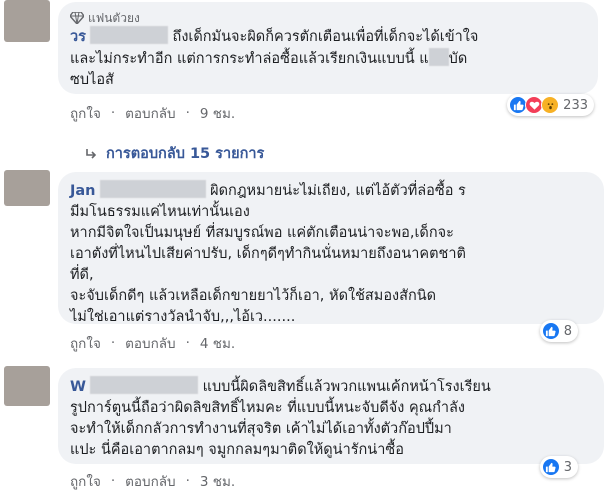  Describe the element at coordinates (438, 57) in the screenshot. I see `redacted-text` at that location.